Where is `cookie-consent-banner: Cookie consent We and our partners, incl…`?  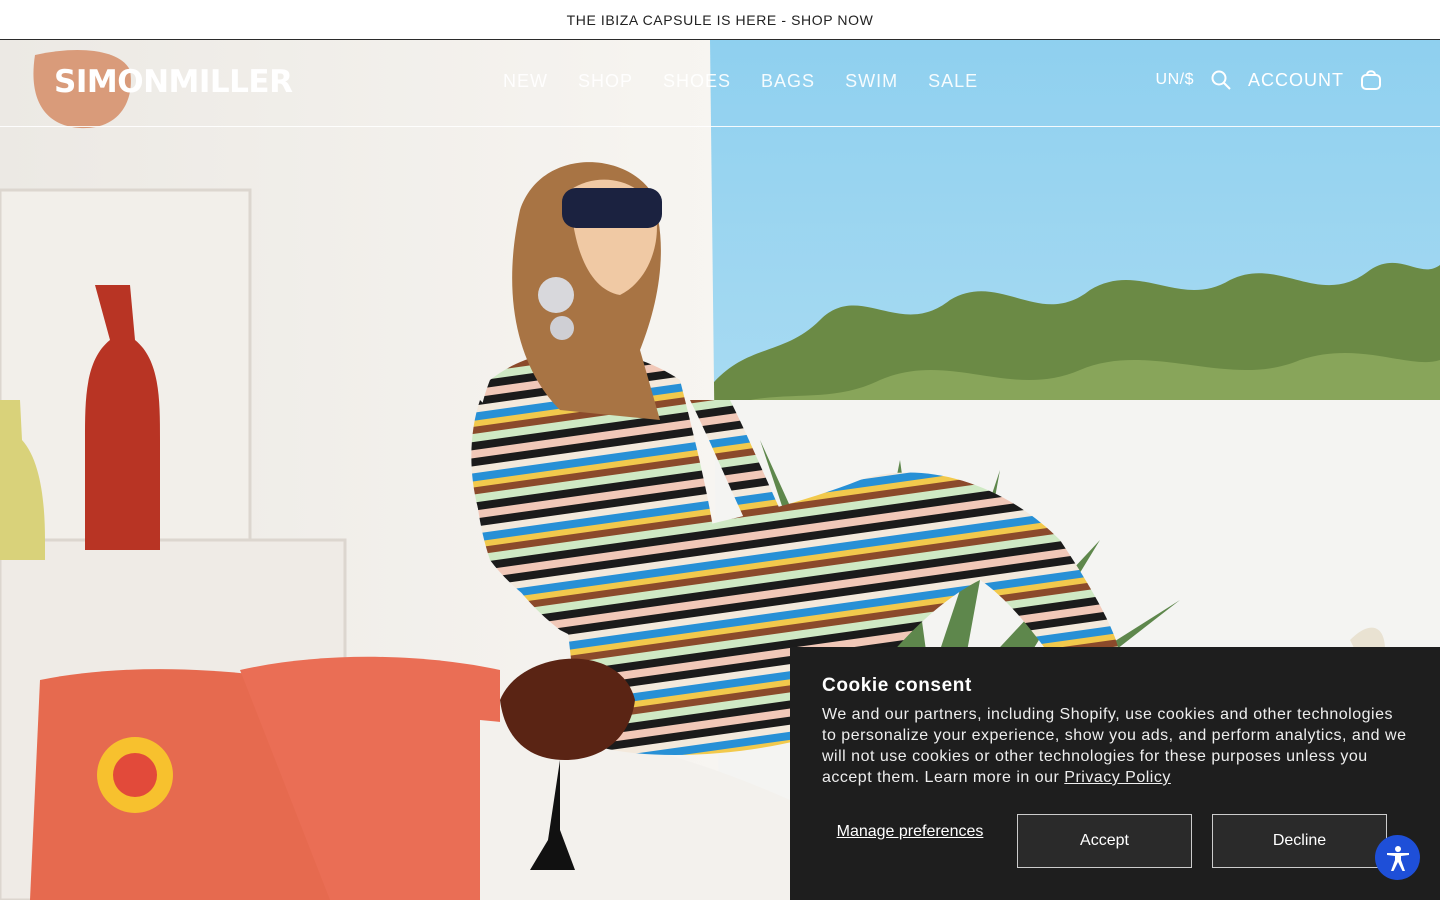 cookie-consent-banner: Cookie consent We and our partners, incl… is located at coordinates (1115, 773).